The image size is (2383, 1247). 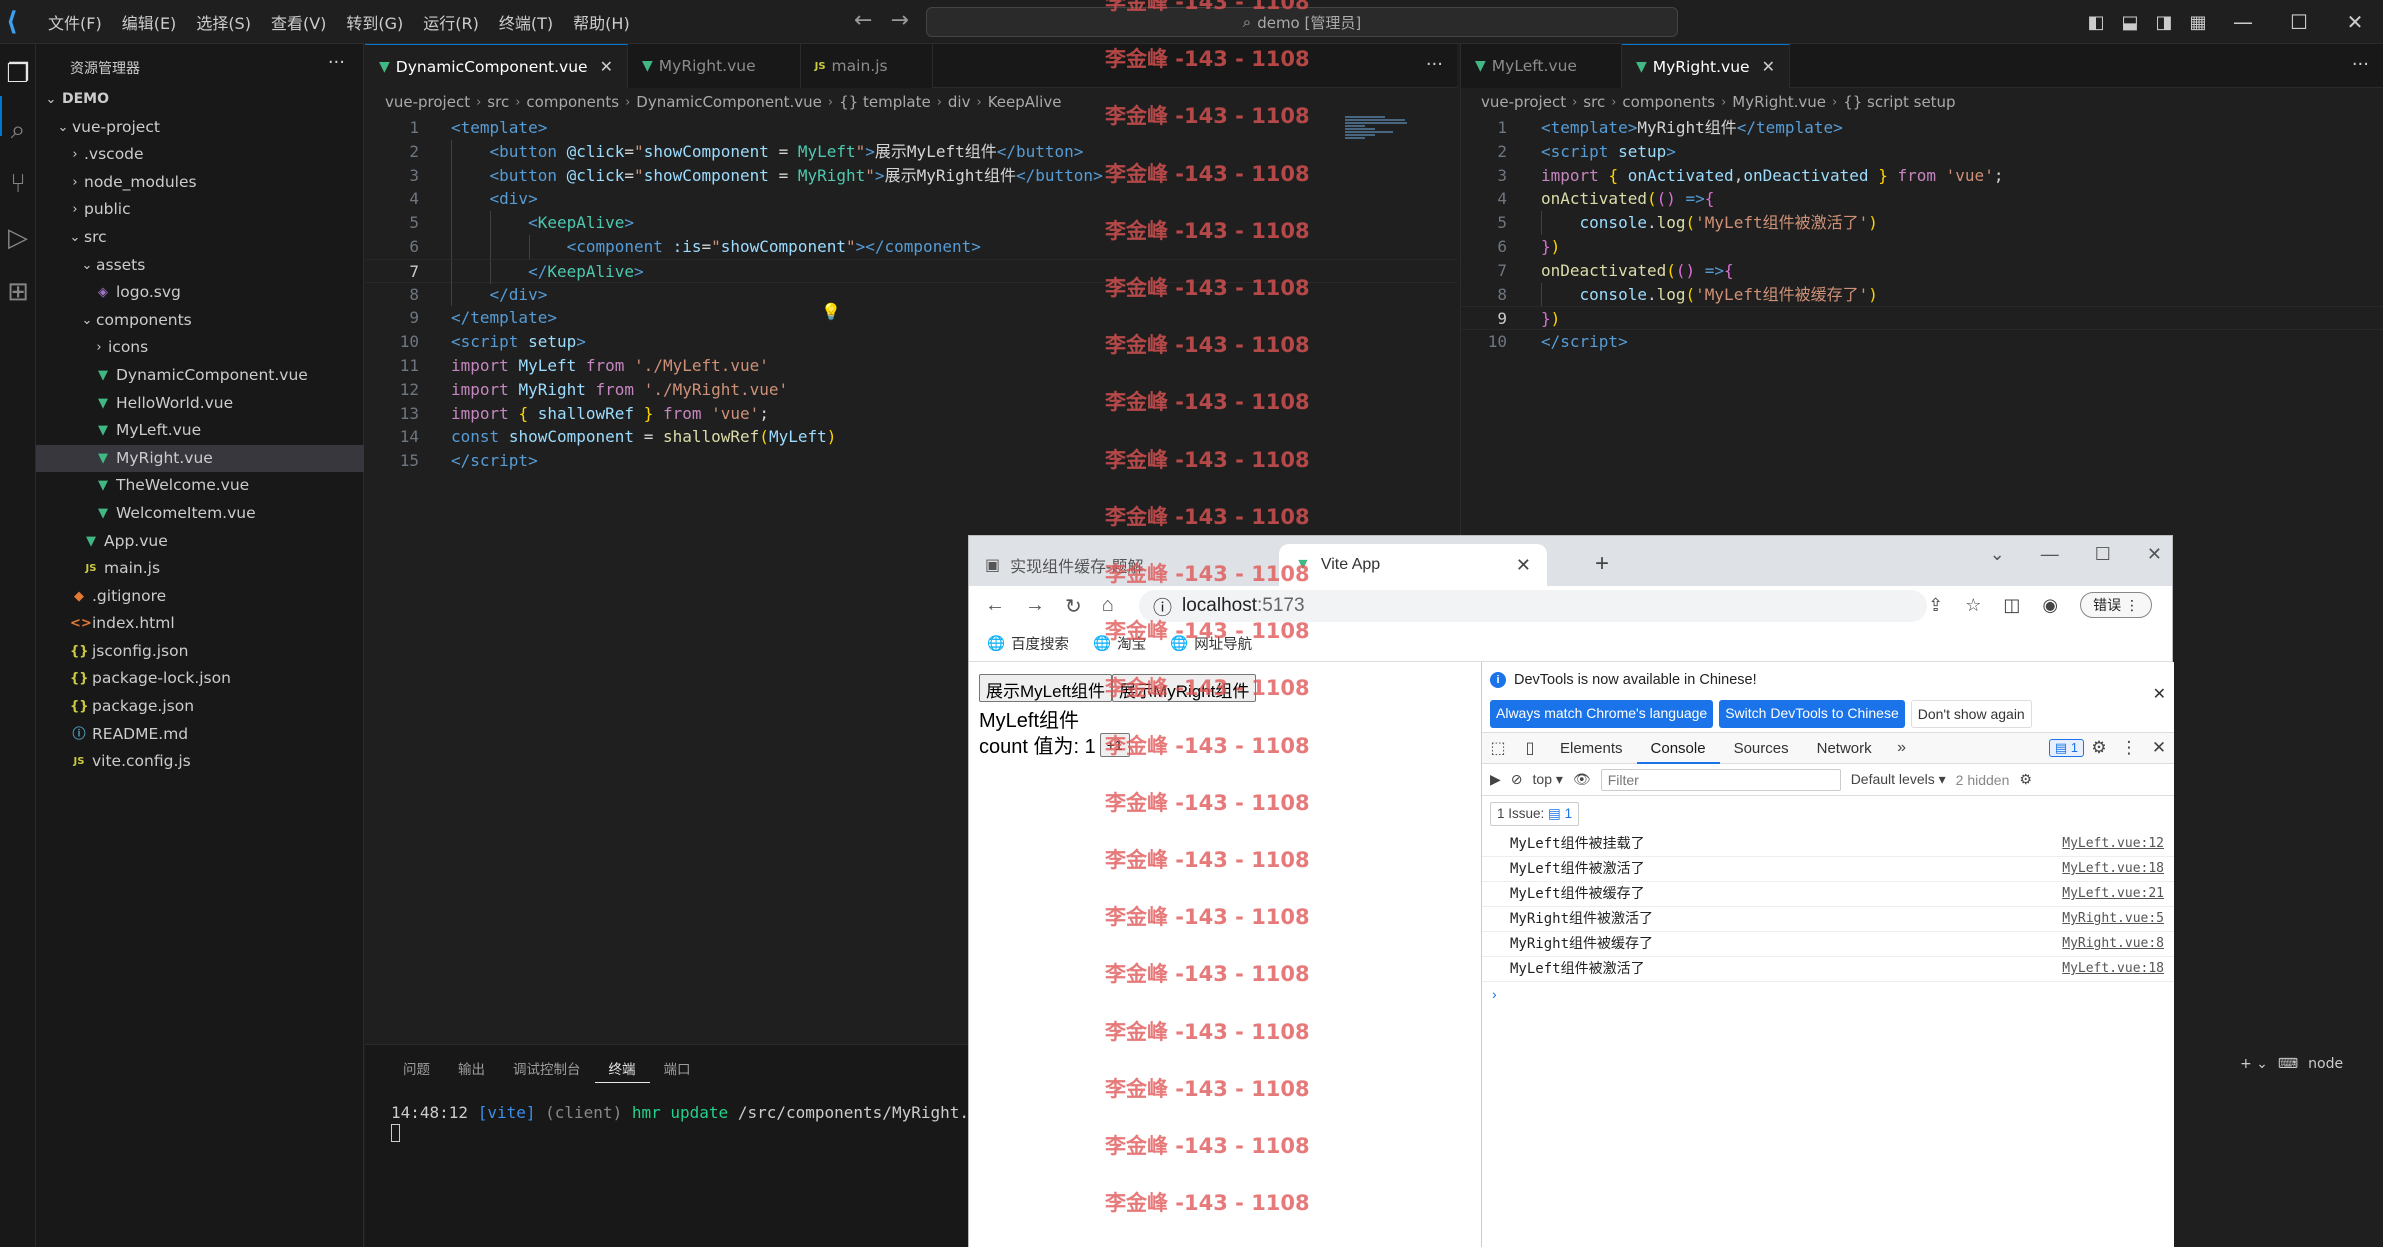 What do you see at coordinates (2325, 1064) in the screenshot?
I see `terminal-shell-label: node` at bounding box center [2325, 1064].